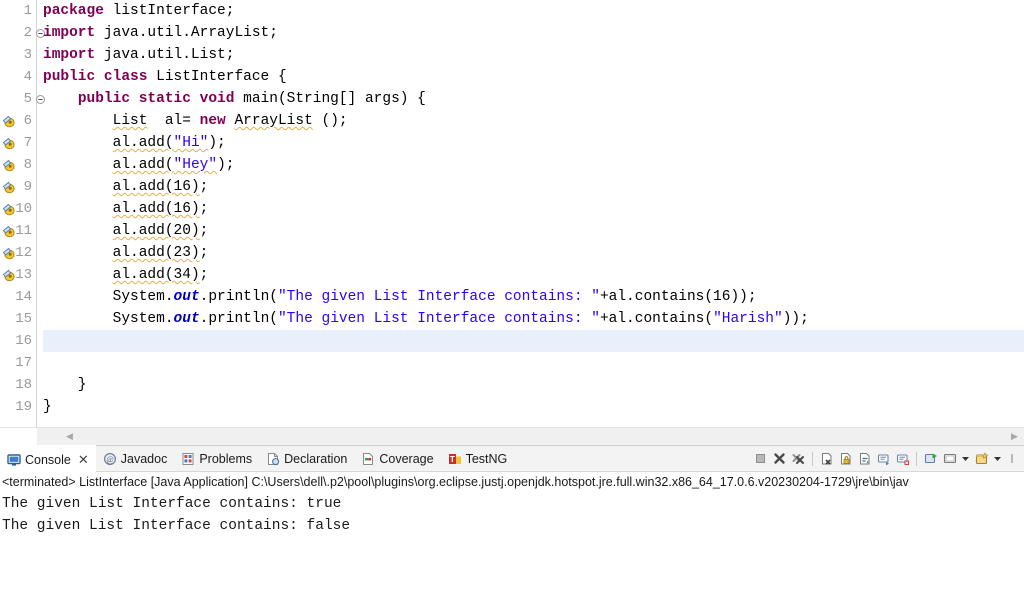 This screenshot has height=603, width=1024. I want to click on scroll-left-arrow-icon: ◀, so click(69, 436).